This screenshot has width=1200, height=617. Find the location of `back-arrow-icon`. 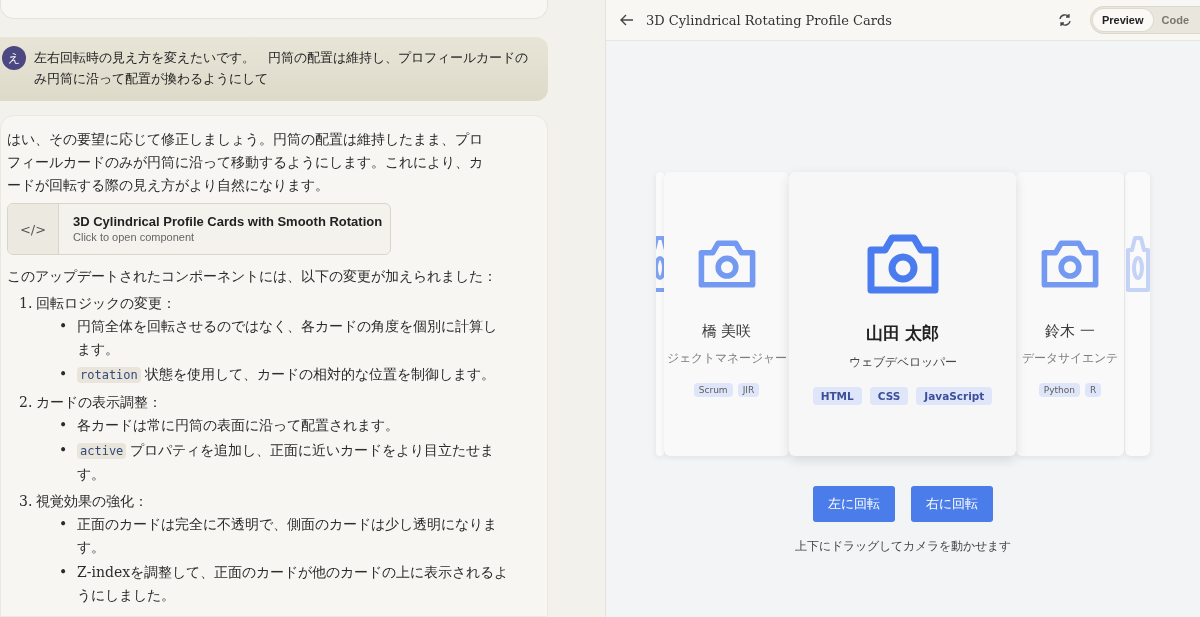

back-arrow-icon is located at coordinates (627, 20).